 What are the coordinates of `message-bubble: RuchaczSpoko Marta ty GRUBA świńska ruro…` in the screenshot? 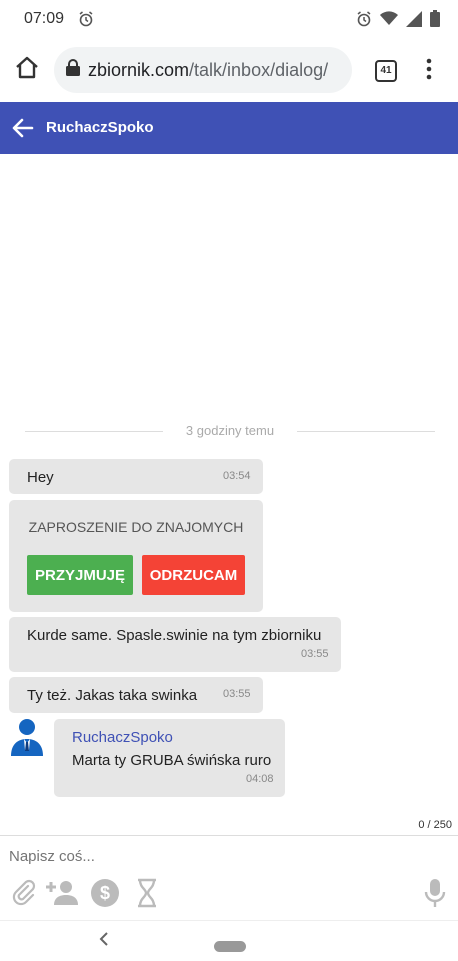 It's located at (169, 758).